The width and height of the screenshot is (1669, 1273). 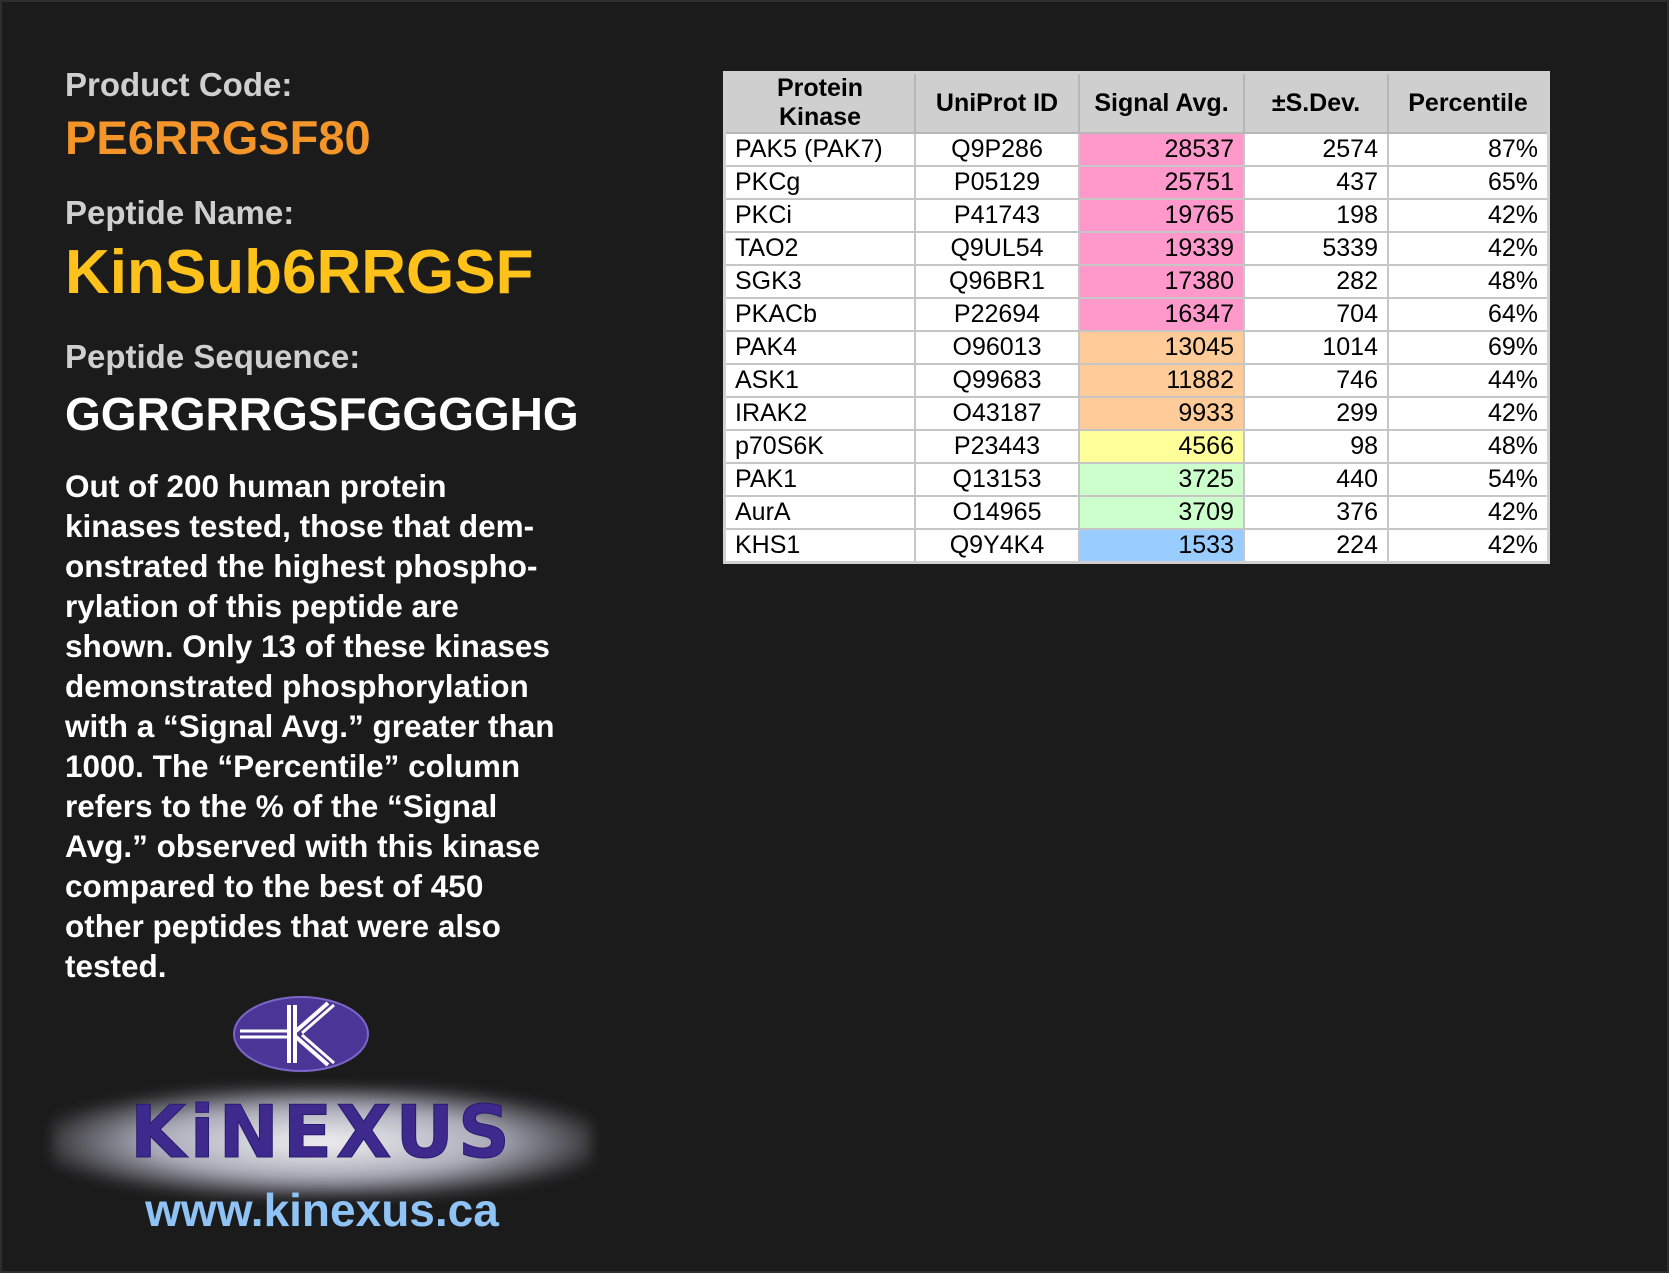 What do you see at coordinates (1316, 314) in the screenshot?
I see `cell-sdev: 704` at bounding box center [1316, 314].